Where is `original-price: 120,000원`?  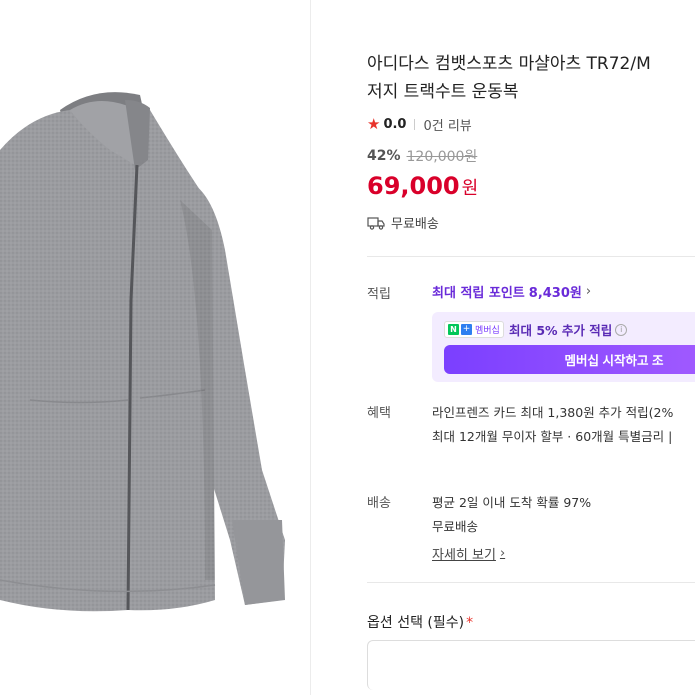
original-price: 120,000원 is located at coordinates (442, 157).